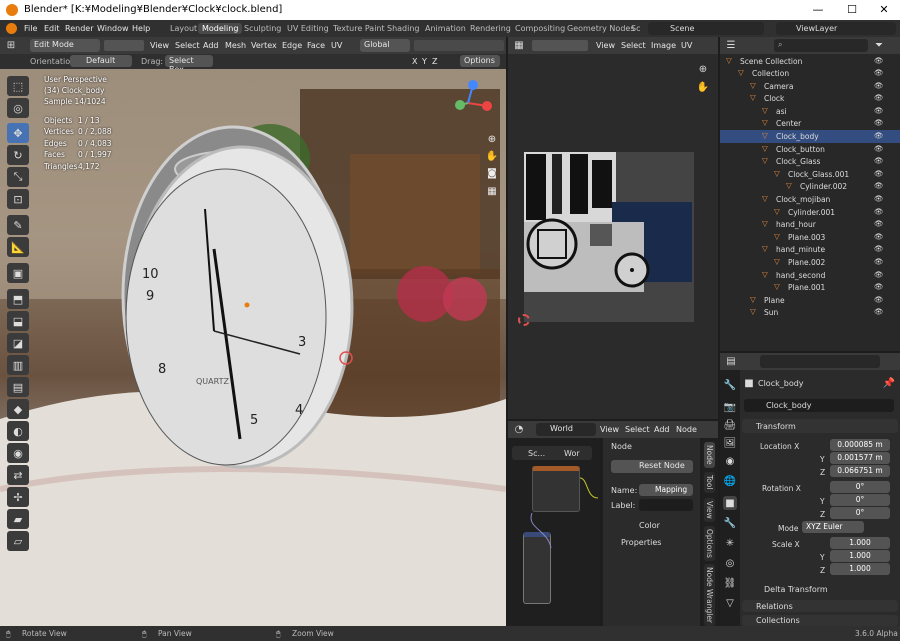 The image size is (900, 641). What do you see at coordinates (18, 541) in the screenshot?
I see `rip-tool: ▱` at bounding box center [18, 541].